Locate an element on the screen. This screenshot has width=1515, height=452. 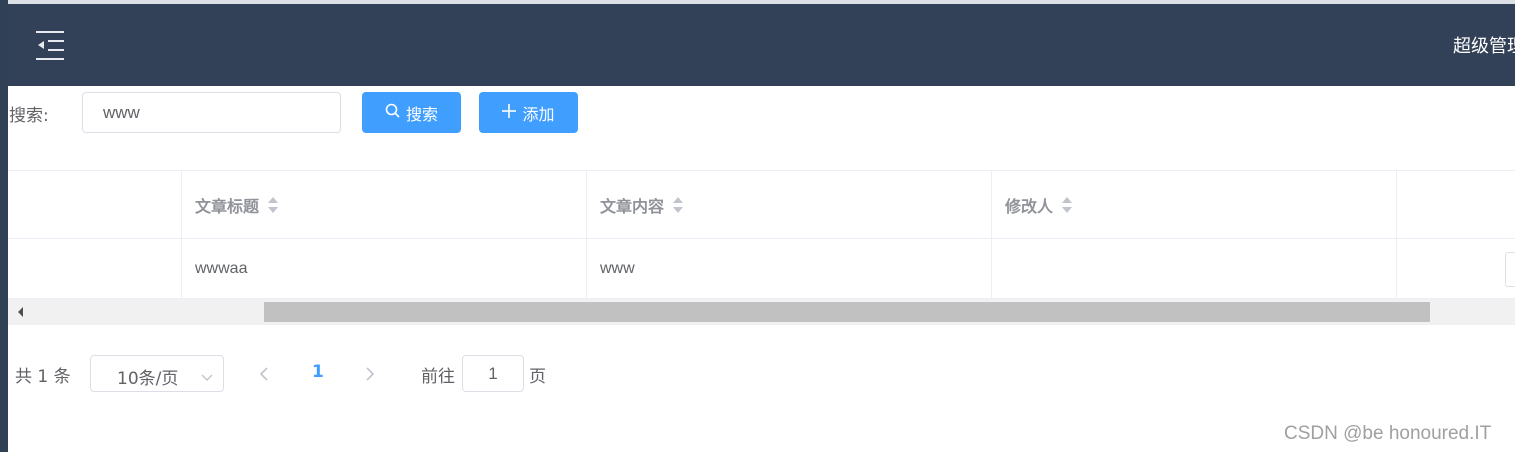
table-row: wwwaa www is located at coordinates (761, 269).